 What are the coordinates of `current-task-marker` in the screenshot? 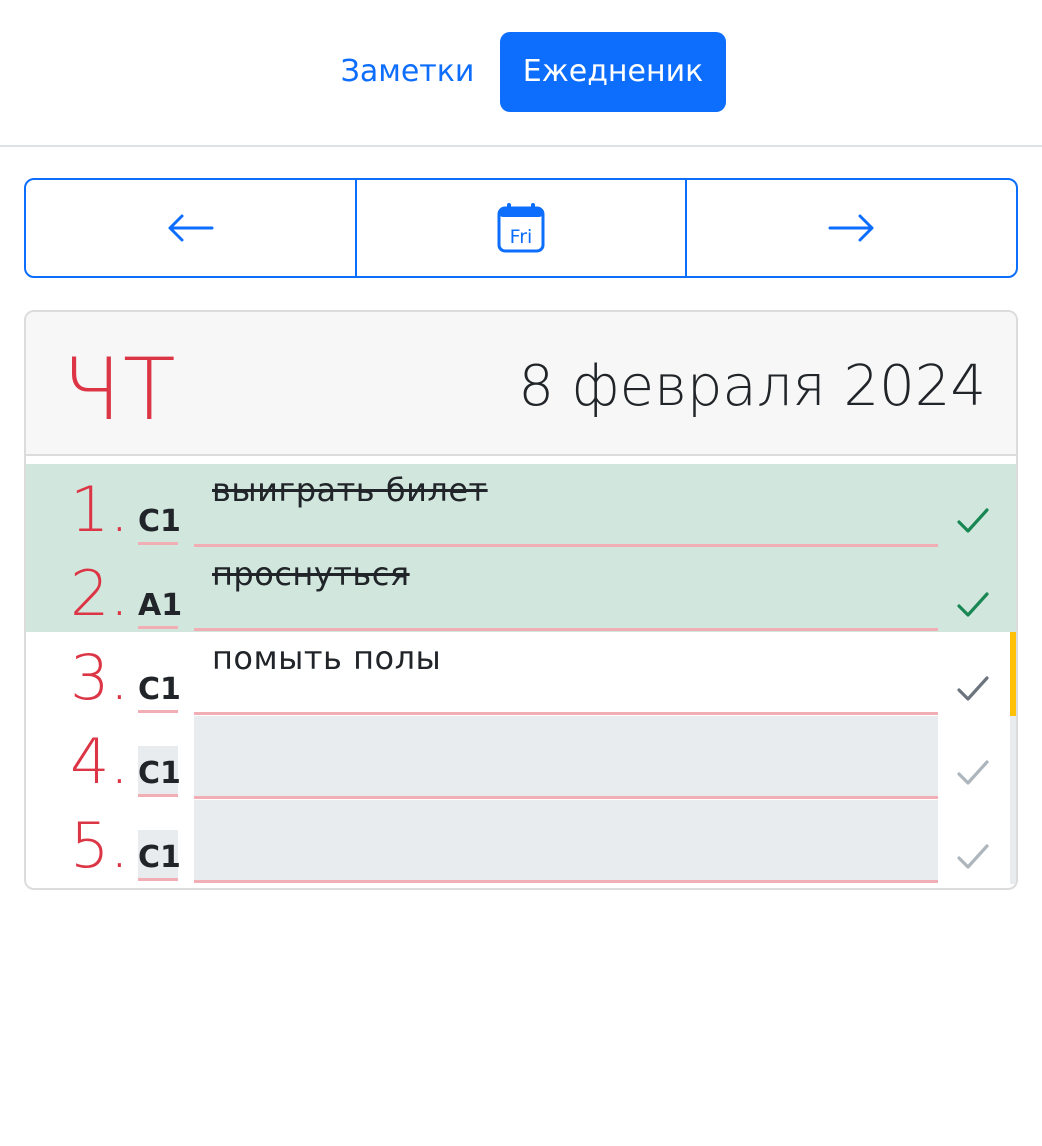 It's located at (1013, 674).